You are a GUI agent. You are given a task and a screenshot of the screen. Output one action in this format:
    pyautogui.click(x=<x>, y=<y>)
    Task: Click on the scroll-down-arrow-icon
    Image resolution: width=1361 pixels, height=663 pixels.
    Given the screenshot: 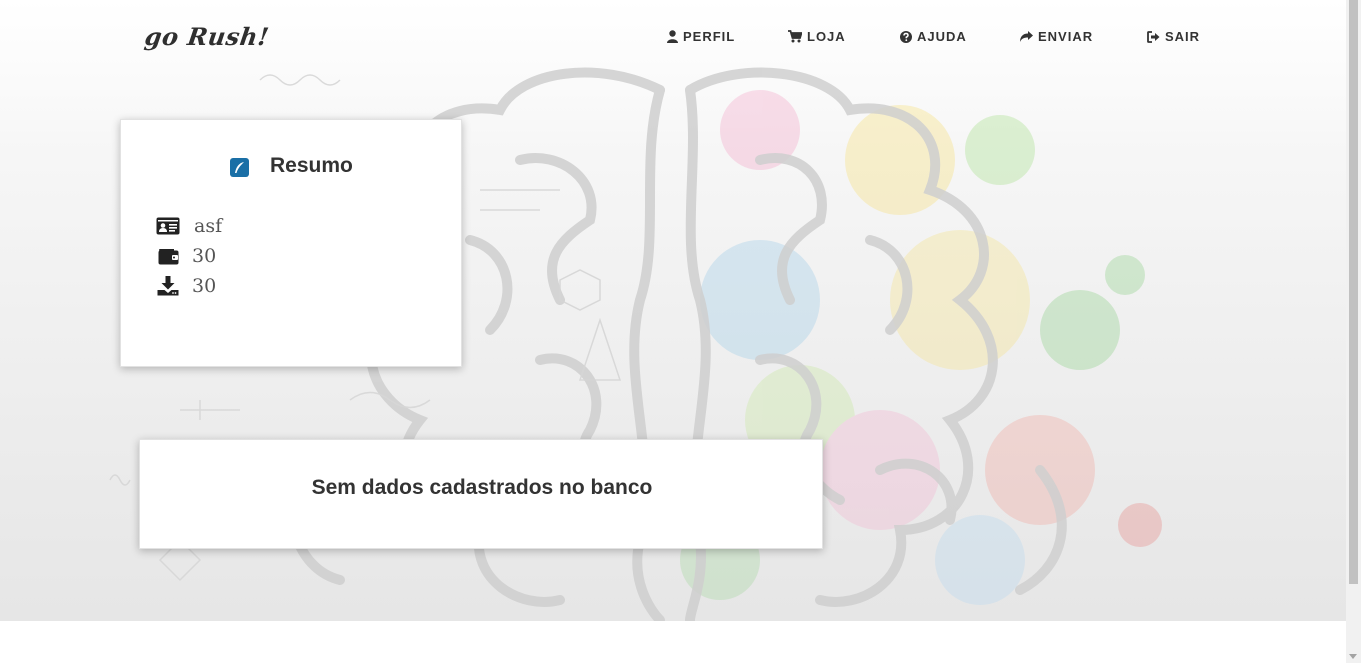 What is the action you would take?
    pyautogui.click(x=1353, y=656)
    